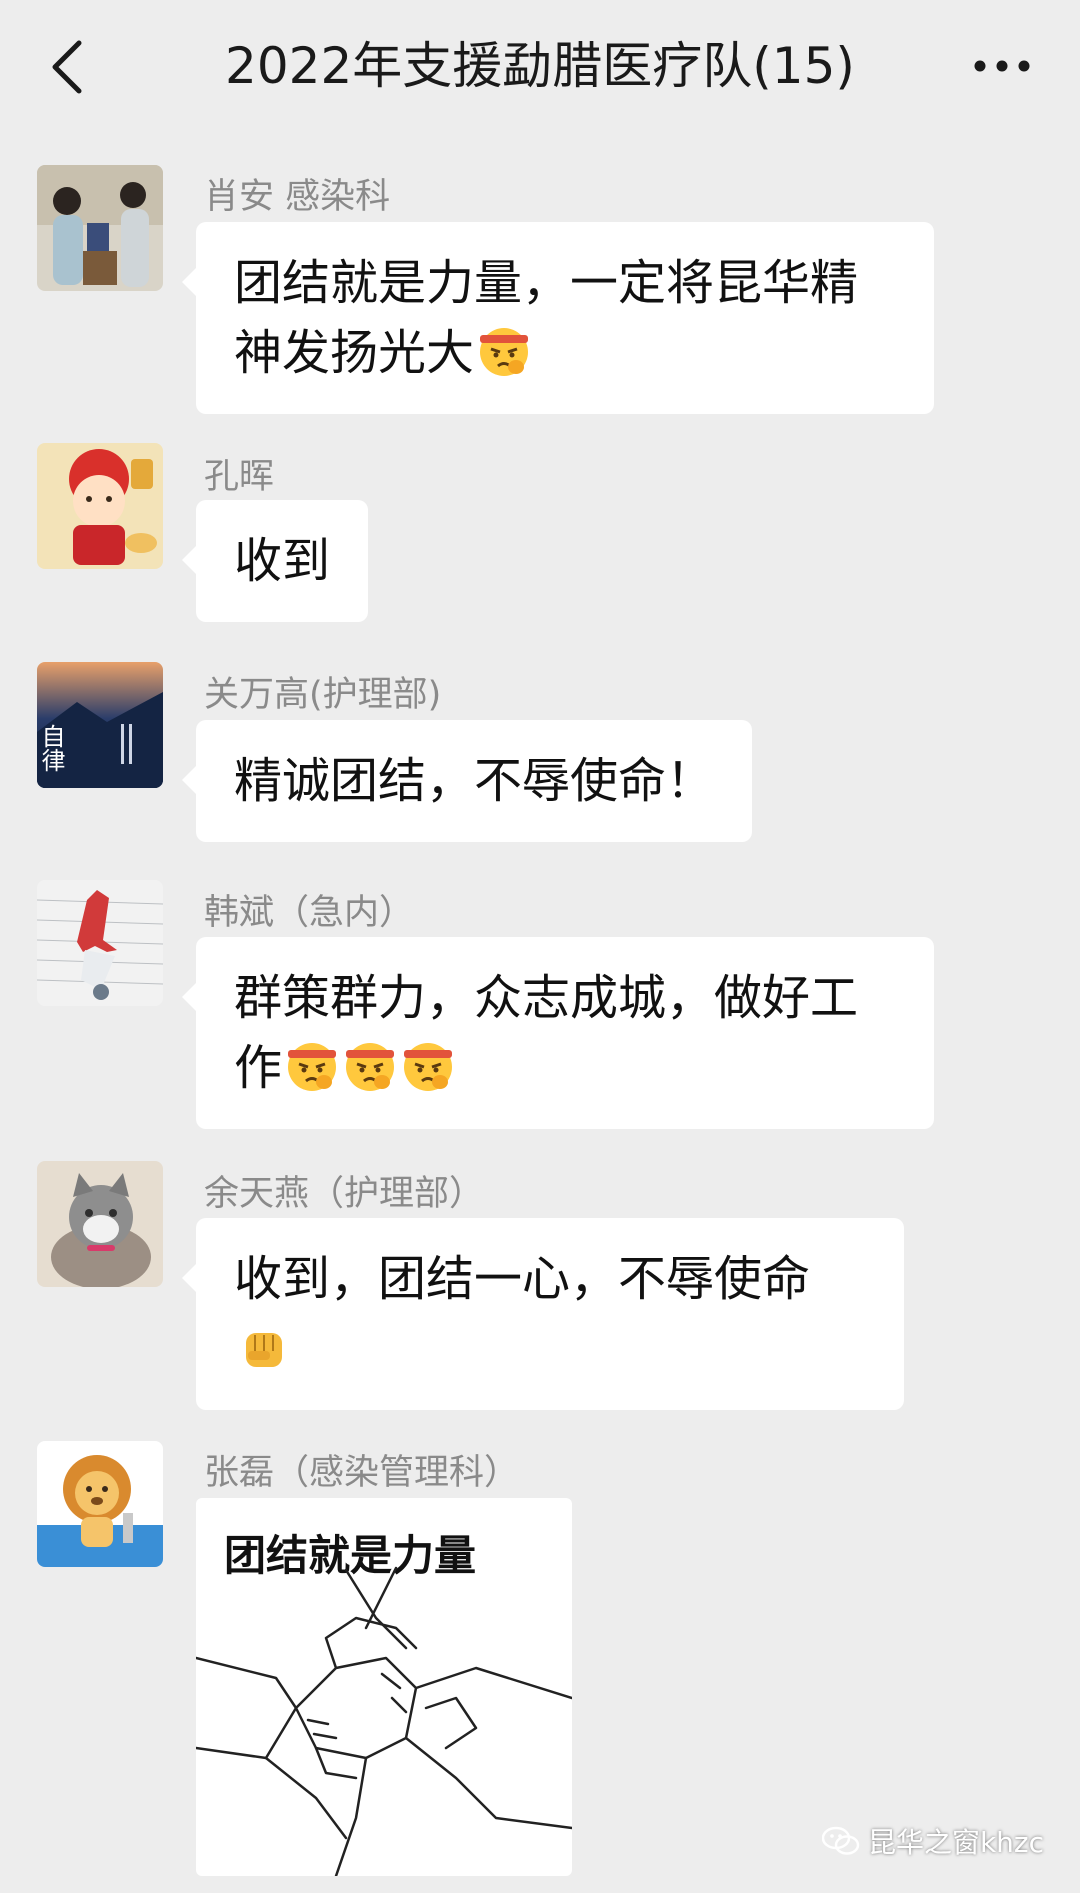 The image size is (1080, 1893). What do you see at coordinates (384, 1721) in the screenshot?
I see `joined-hands-illustration` at bounding box center [384, 1721].